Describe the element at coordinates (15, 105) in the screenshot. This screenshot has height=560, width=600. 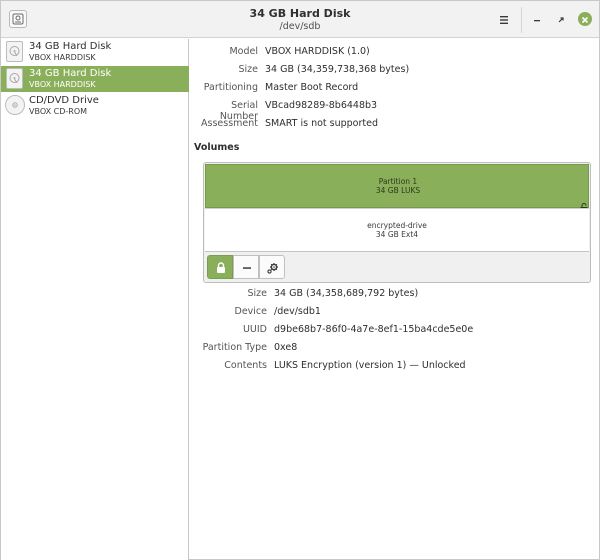
I see `optical-drive-icon` at that location.